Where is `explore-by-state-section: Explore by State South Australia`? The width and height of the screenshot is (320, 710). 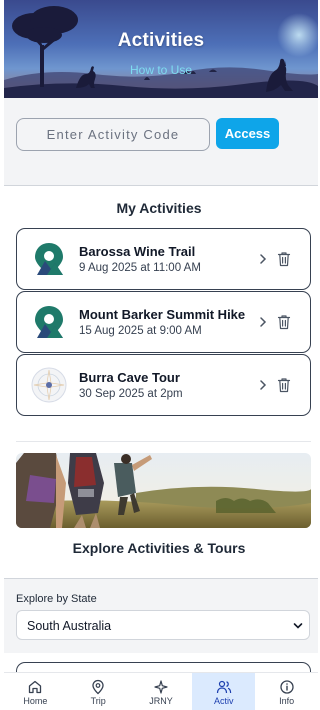 explore-by-state-section: Explore by State South Australia is located at coordinates (161, 615).